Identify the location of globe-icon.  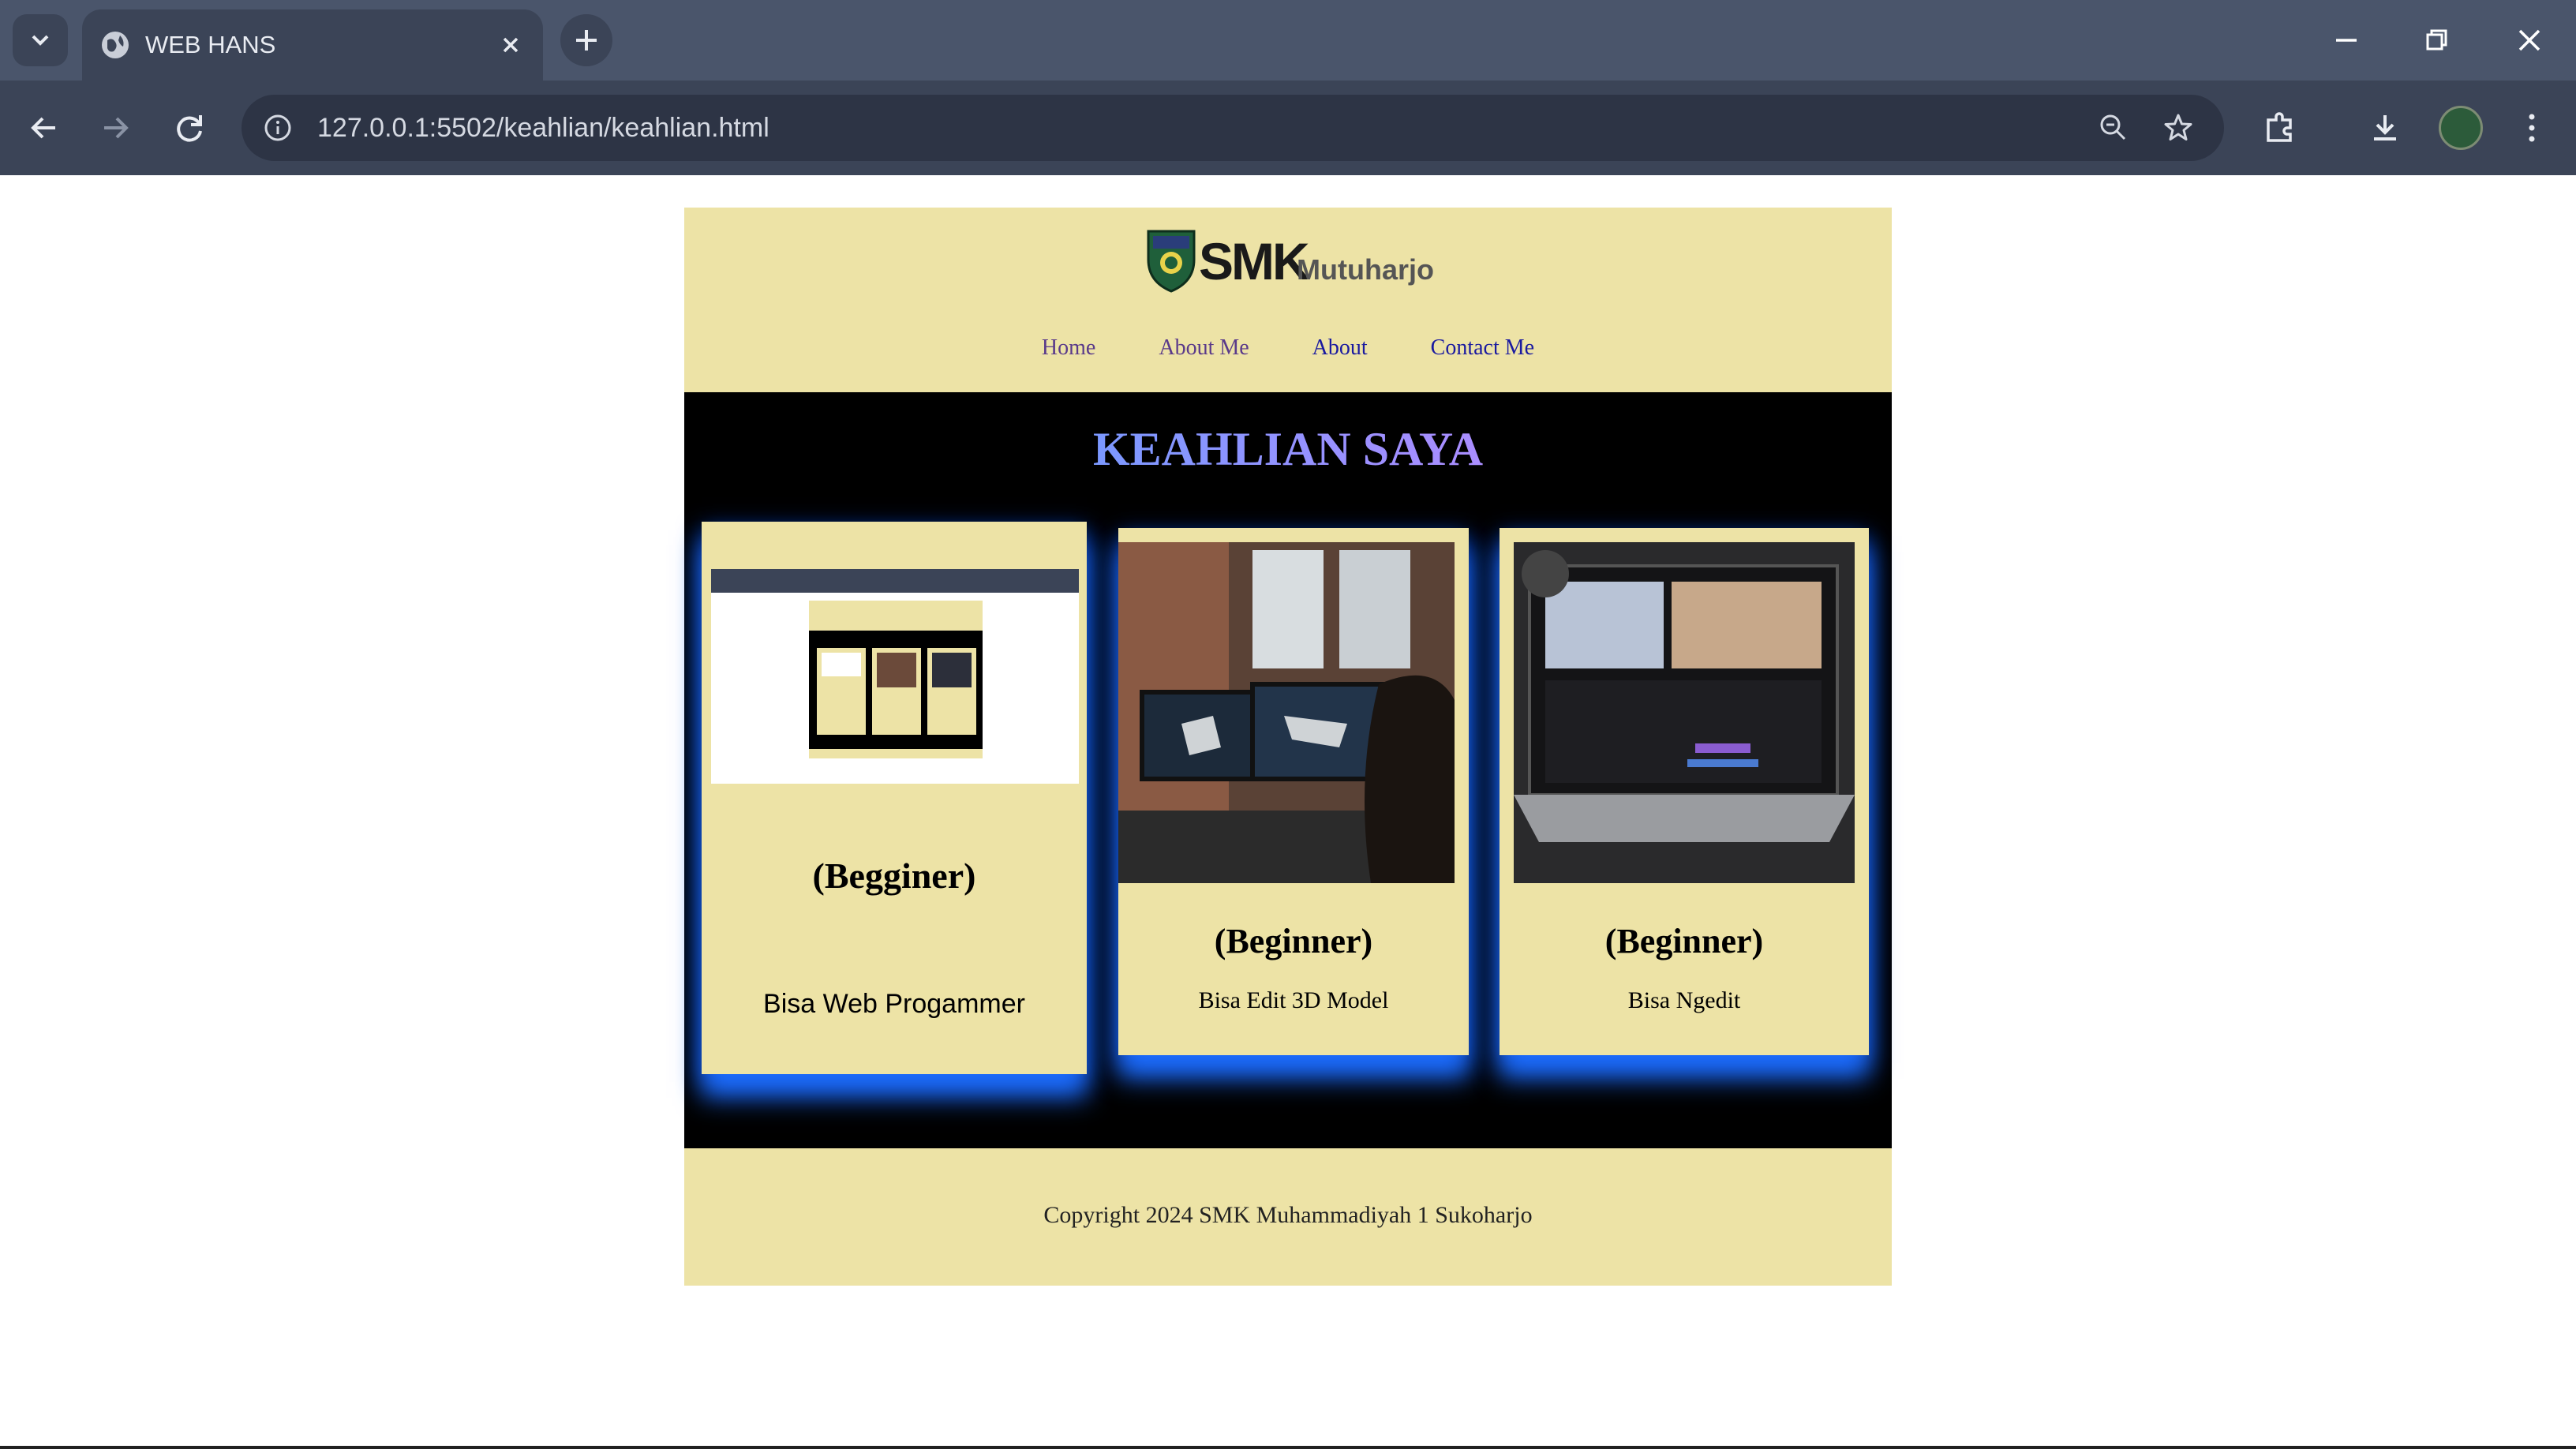
(115, 45).